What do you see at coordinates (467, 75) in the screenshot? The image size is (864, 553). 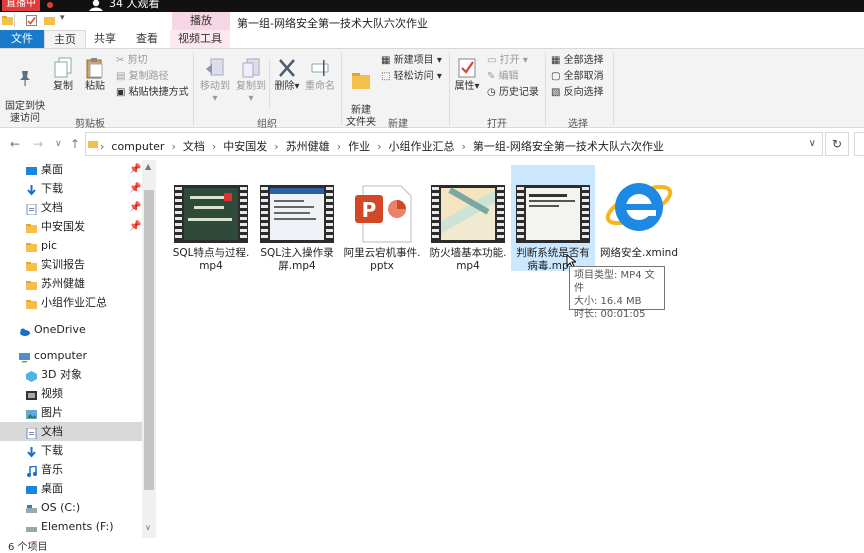 I see `properties-button: 属性▾` at bounding box center [467, 75].